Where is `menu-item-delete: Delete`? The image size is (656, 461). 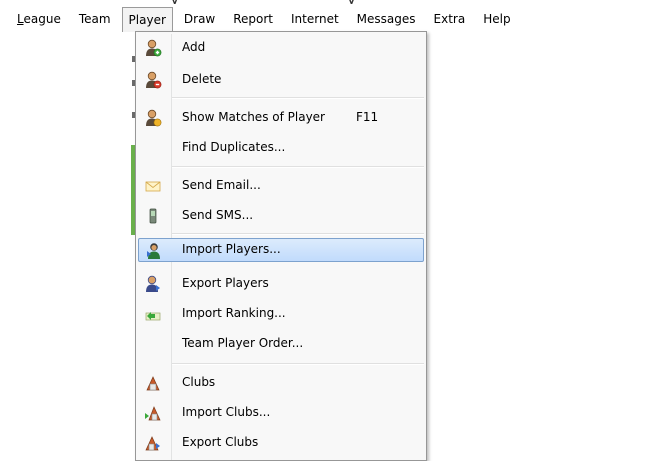 menu-item-delete: Delete is located at coordinates (281, 80).